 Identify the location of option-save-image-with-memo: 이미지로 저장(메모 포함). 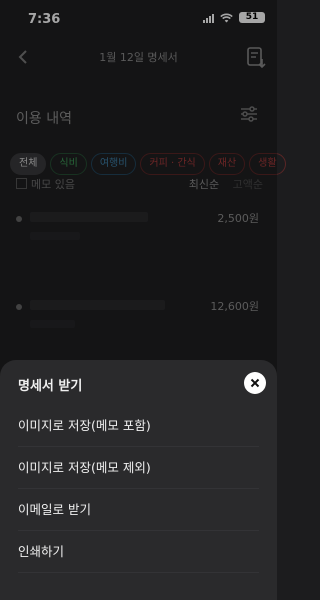
(138, 426).